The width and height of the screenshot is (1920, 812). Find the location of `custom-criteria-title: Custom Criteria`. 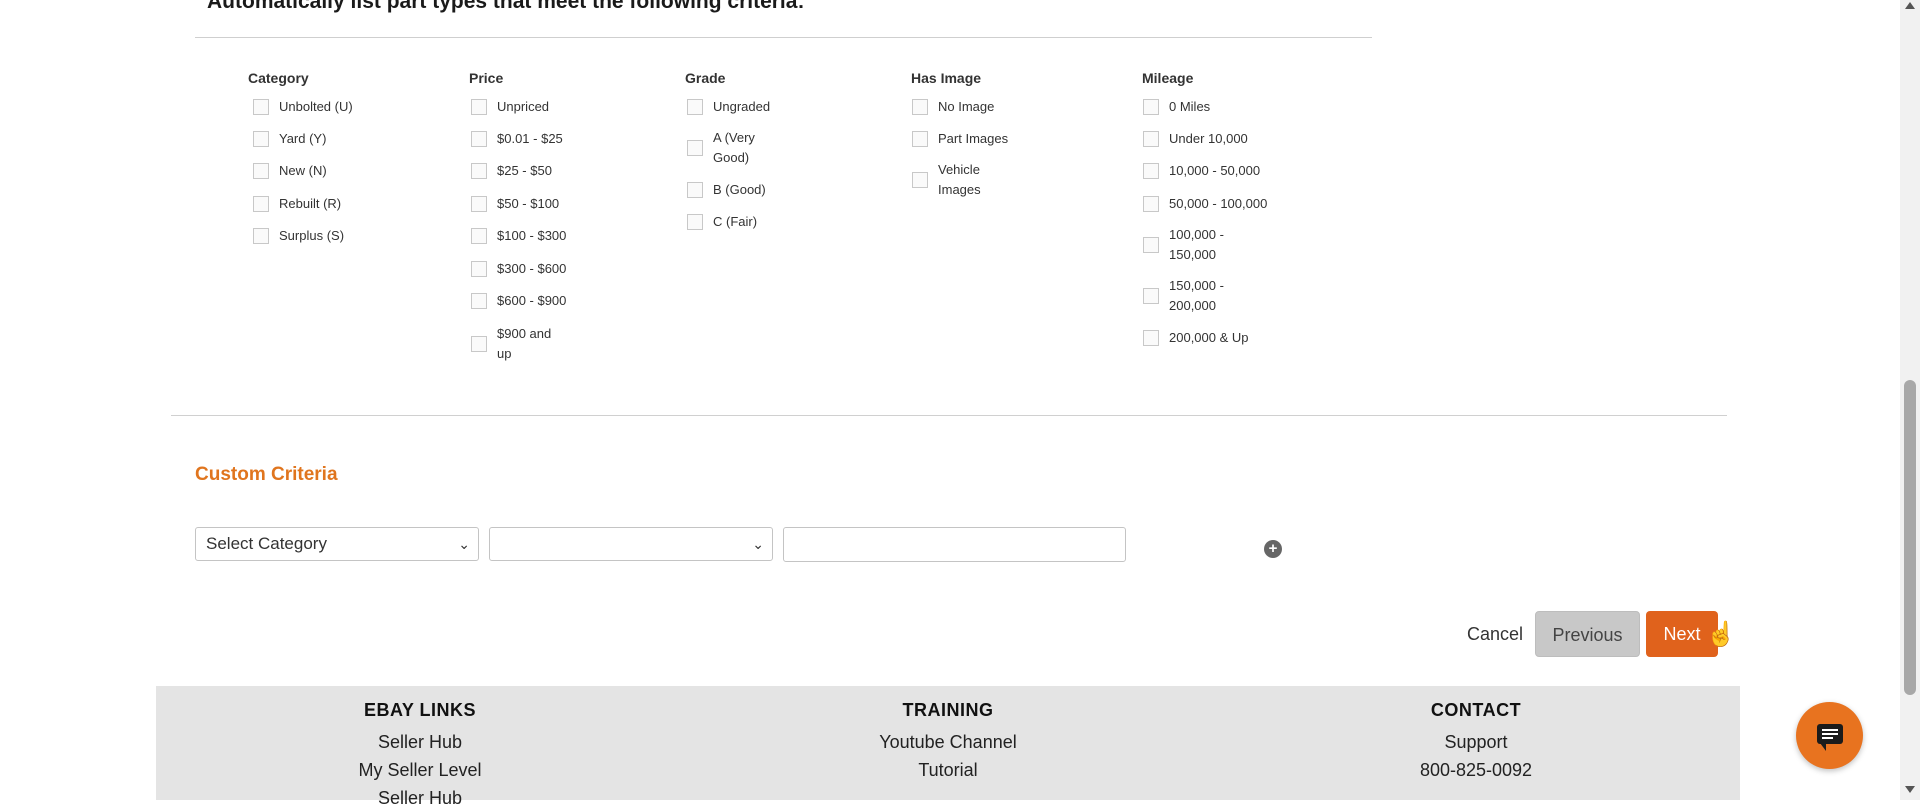

custom-criteria-title: Custom Criteria is located at coordinates (266, 474).